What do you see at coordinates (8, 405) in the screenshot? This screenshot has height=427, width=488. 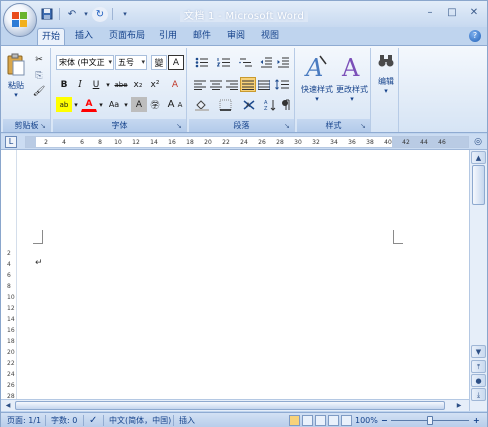 I see `scroll-left-button: ◀` at bounding box center [8, 405].